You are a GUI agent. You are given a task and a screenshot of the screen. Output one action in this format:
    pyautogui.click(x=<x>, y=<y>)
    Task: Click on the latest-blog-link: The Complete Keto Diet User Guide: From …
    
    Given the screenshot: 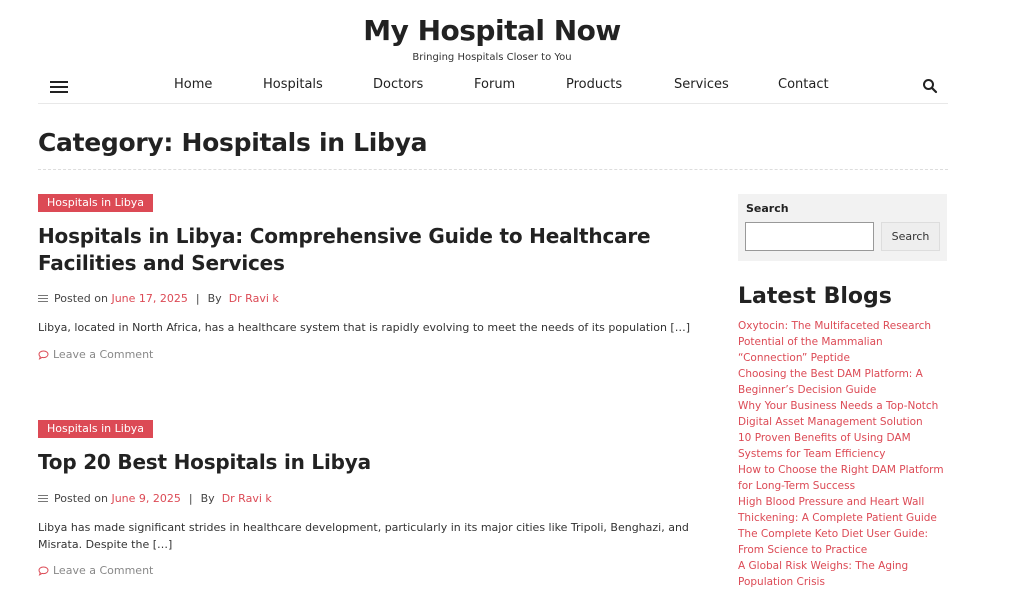 What is the action you would take?
    pyautogui.click(x=845, y=542)
    